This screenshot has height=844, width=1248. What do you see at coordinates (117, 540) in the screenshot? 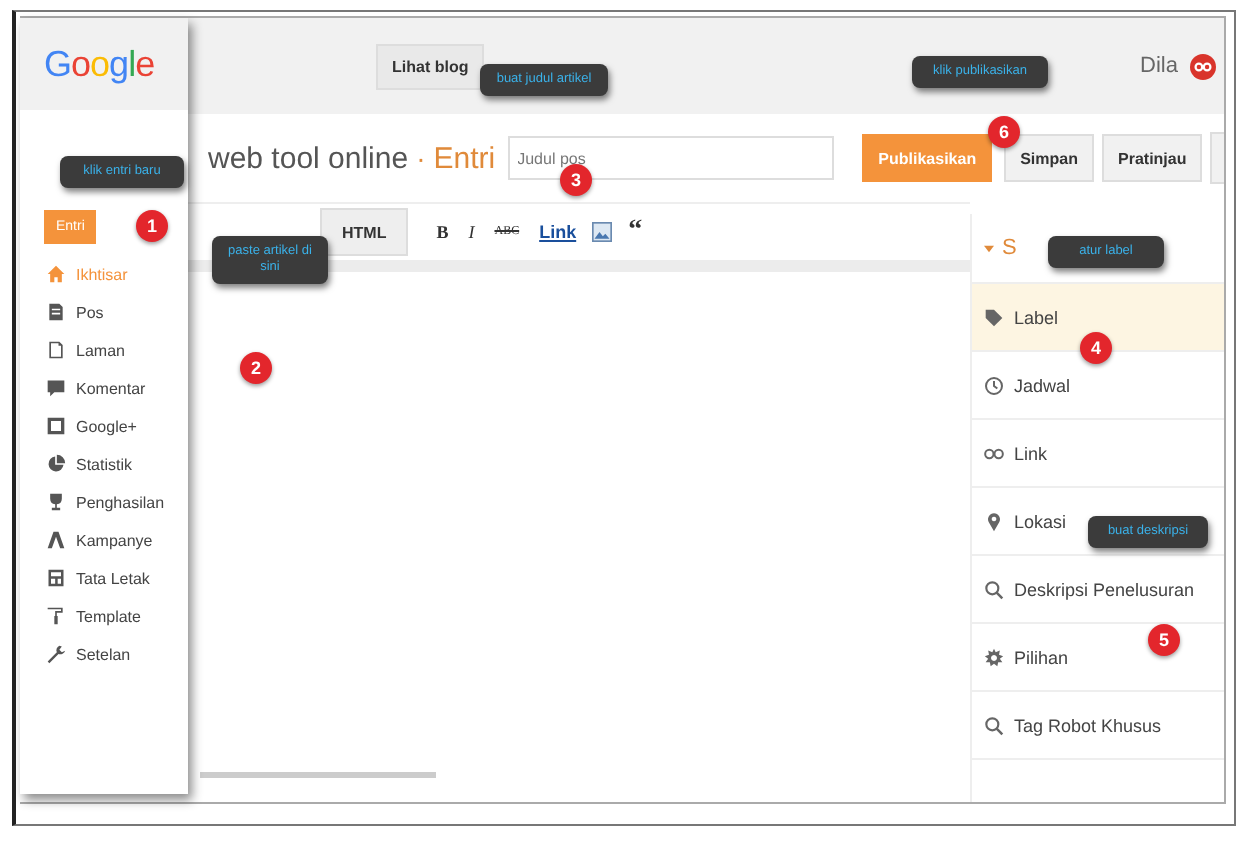
I see `sidebar-item: Kampanye` at bounding box center [117, 540].